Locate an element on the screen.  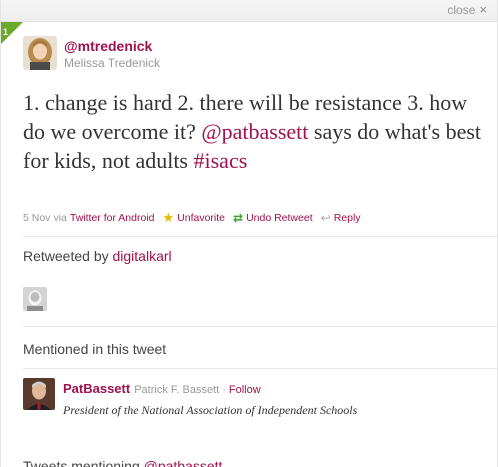
mentioned-user-header: PatBassett Patrick F. Bassett · Follow is located at coordinates (162, 388).